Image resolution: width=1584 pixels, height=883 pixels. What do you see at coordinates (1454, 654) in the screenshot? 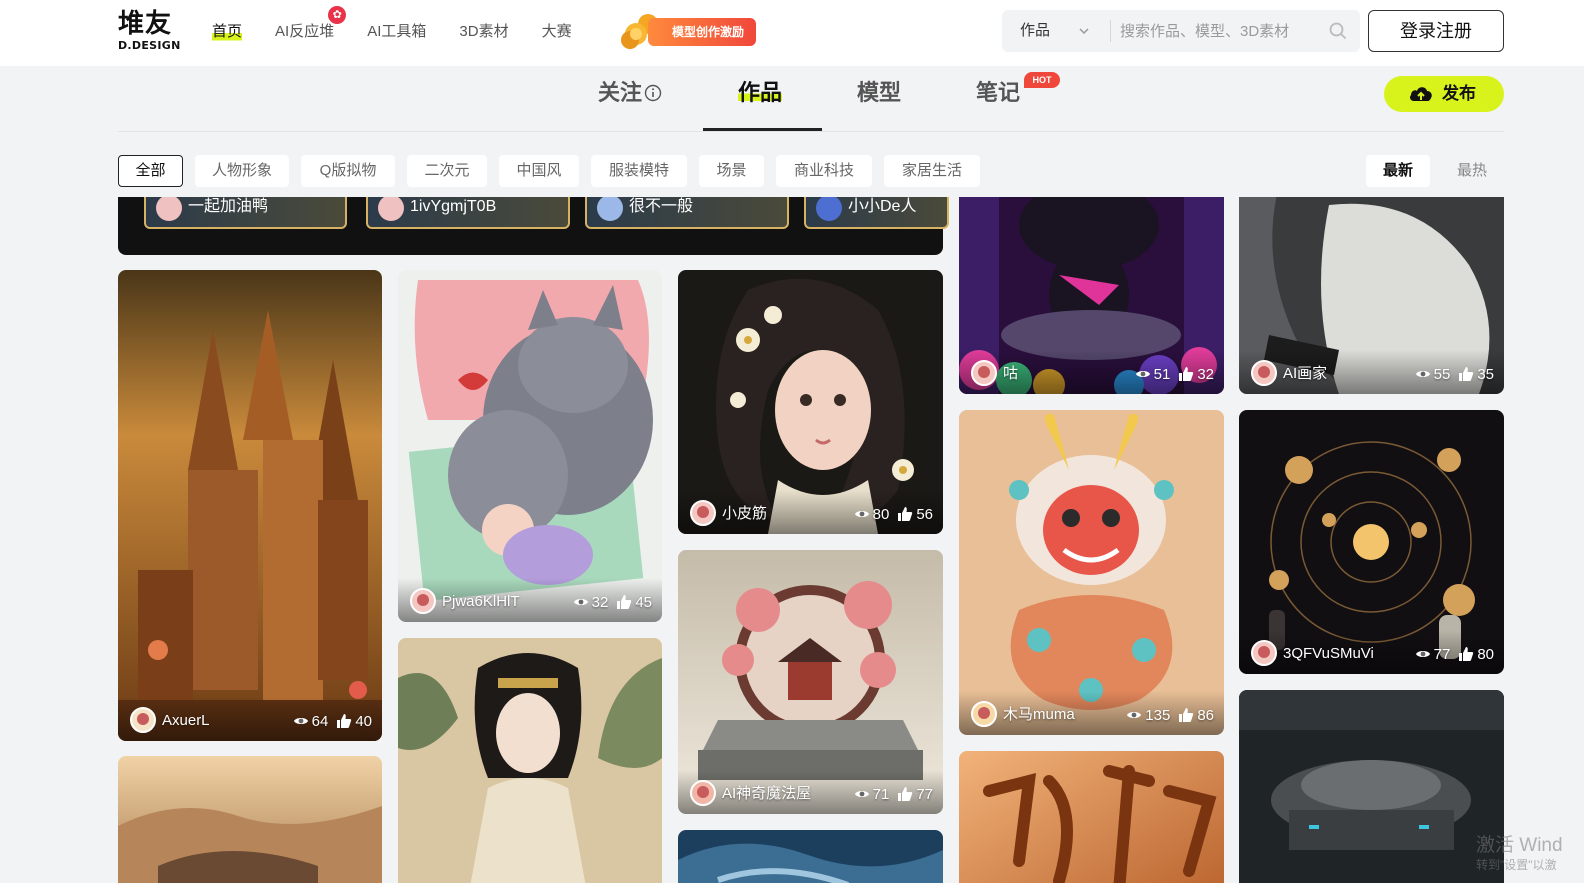
I see `card-stats: 77 80` at bounding box center [1454, 654].